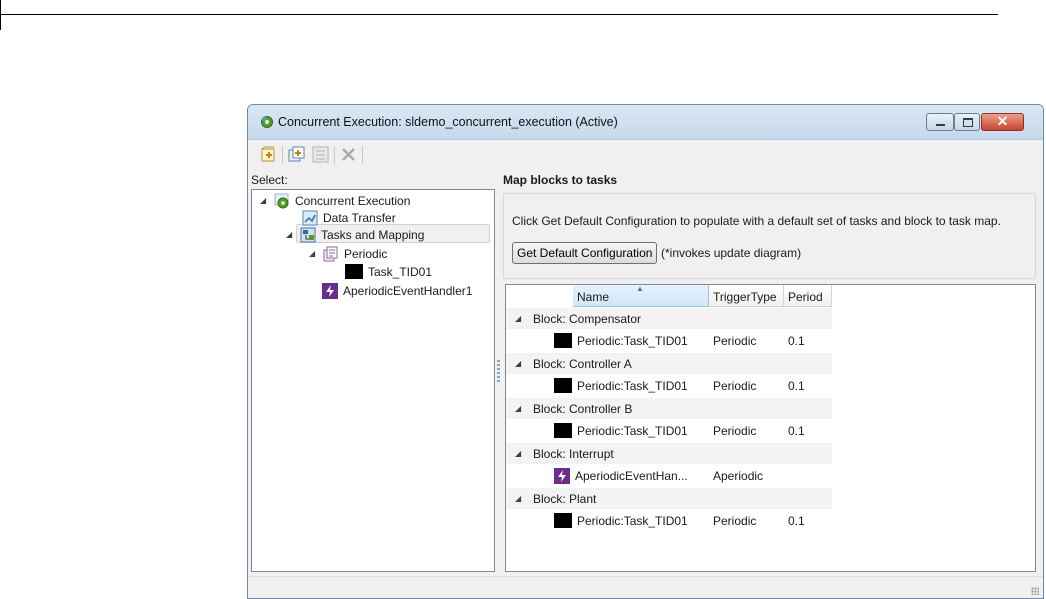  I want to click on add-task-icon, so click(268, 154).